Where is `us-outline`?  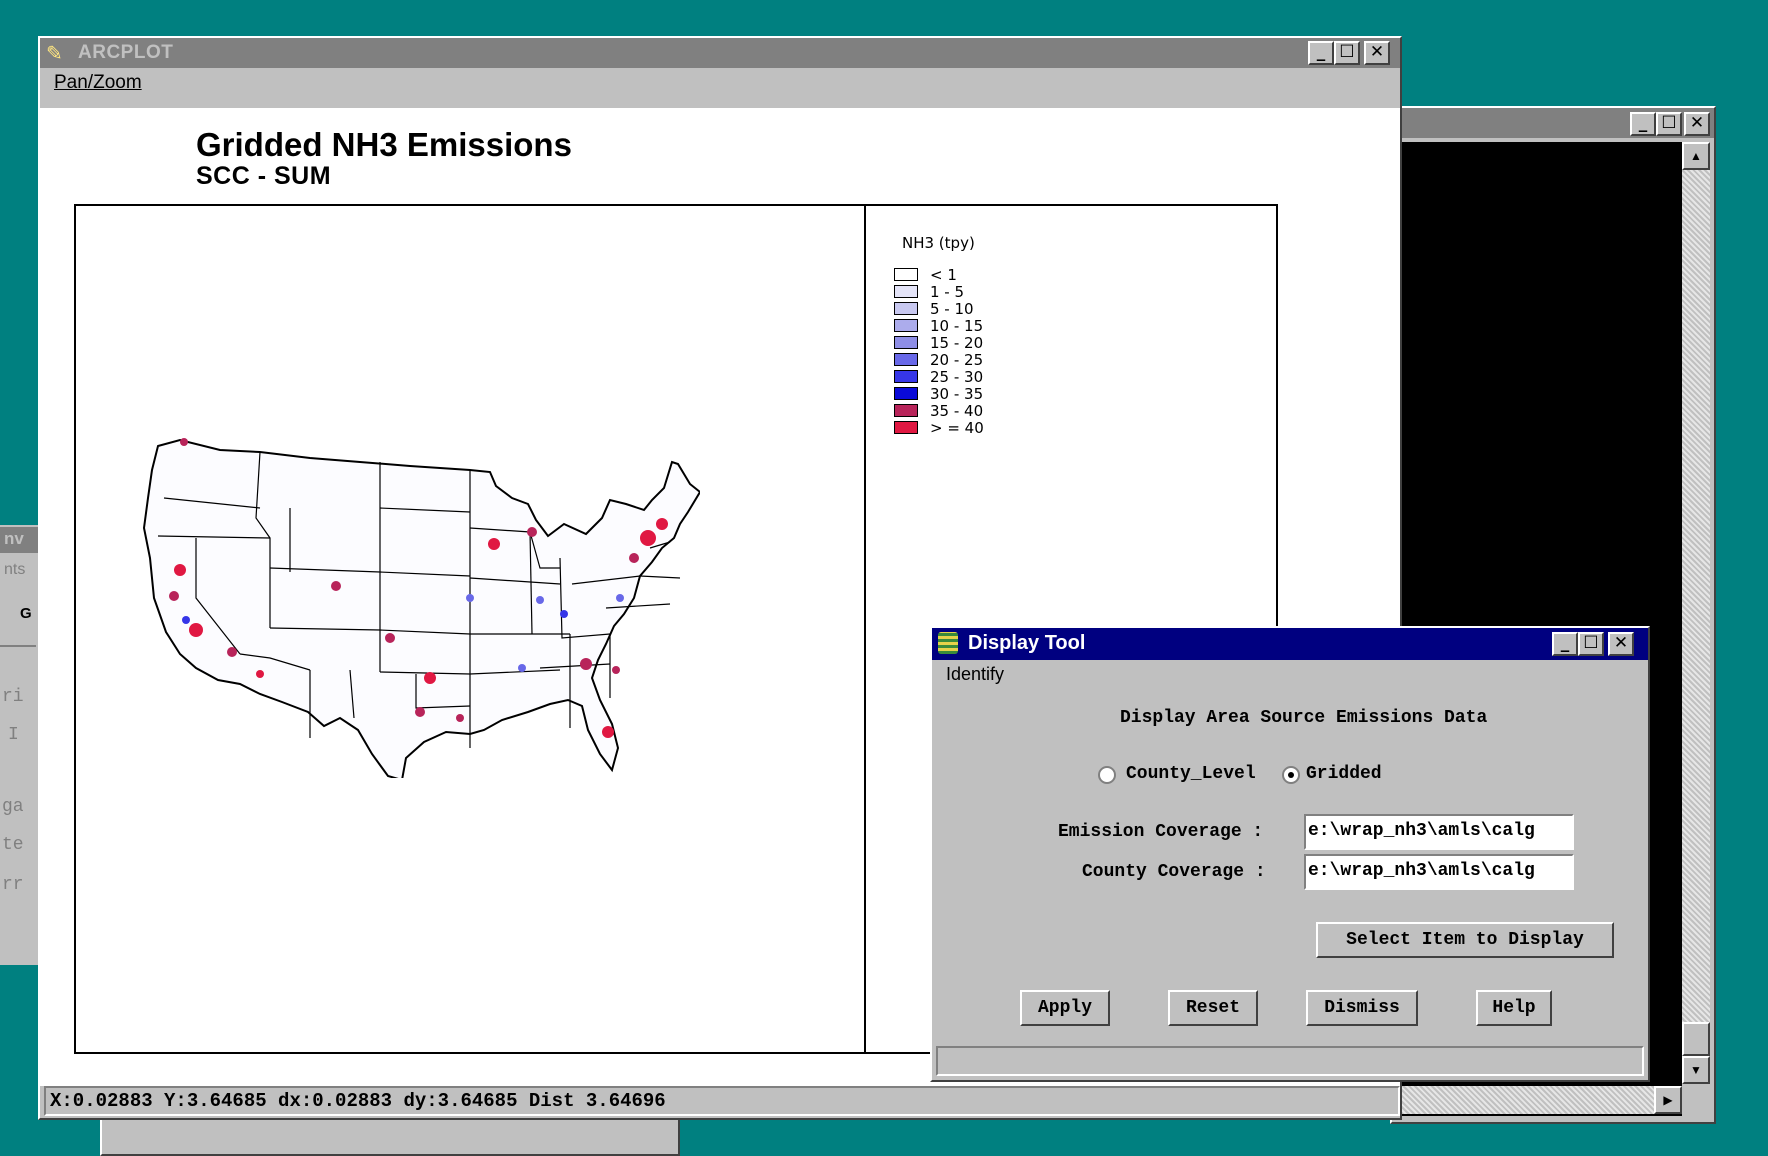 us-outline is located at coordinates (421, 608).